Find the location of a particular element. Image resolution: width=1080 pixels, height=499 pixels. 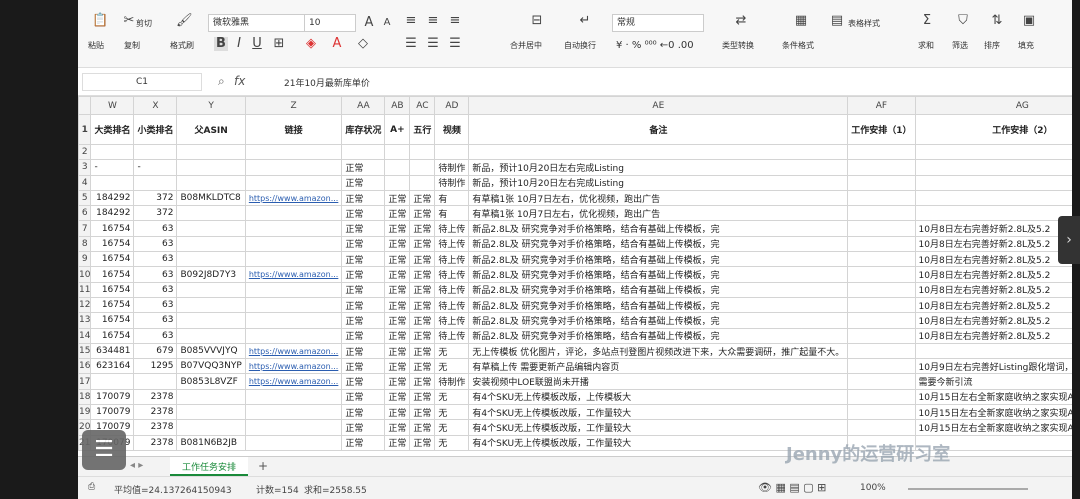

conditional-format-label: 条件格式 is located at coordinates (798, 45).